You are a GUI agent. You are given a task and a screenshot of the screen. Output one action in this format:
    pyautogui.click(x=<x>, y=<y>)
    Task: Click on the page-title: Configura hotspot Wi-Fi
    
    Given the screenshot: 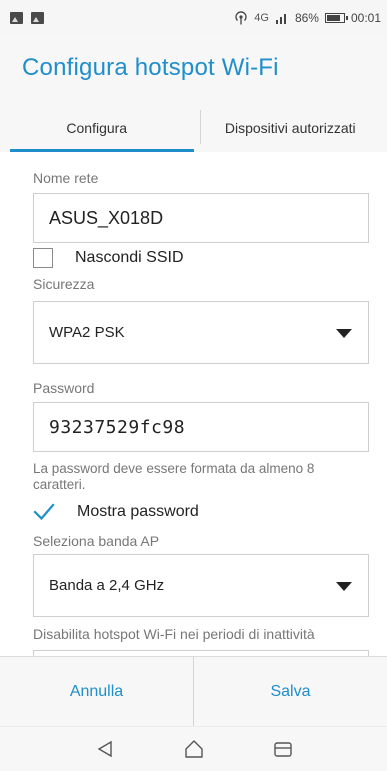 What is the action you would take?
    pyautogui.click(x=150, y=67)
    